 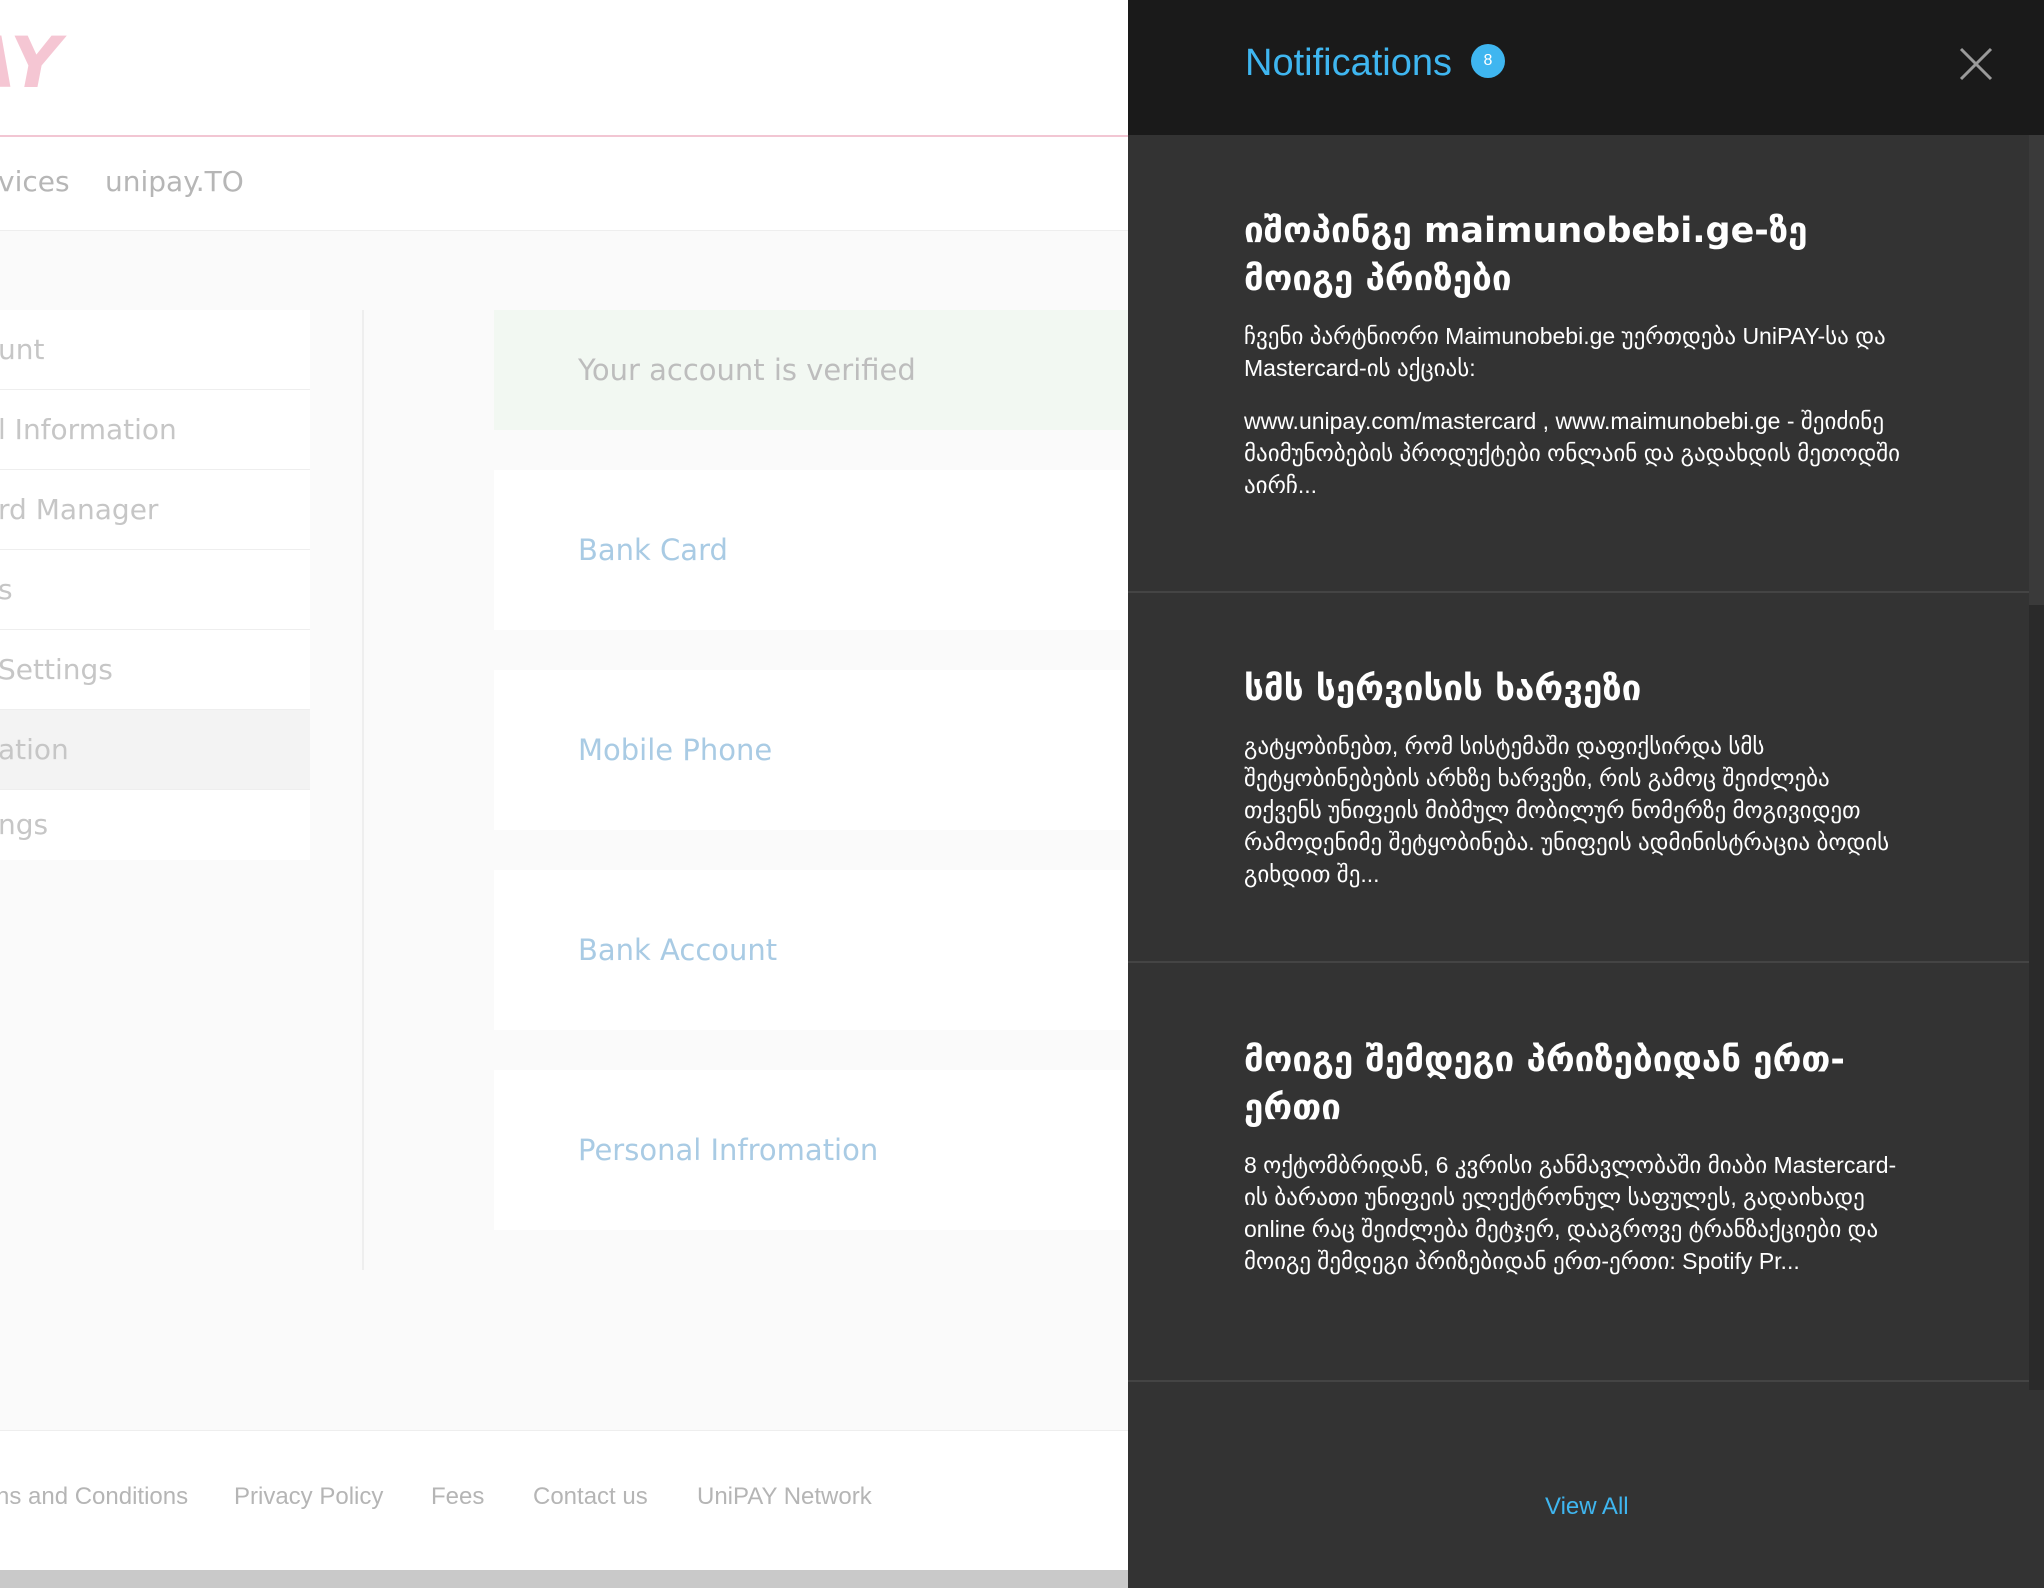 What do you see at coordinates (363, 790) in the screenshot?
I see `vertical-divider` at bounding box center [363, 790].